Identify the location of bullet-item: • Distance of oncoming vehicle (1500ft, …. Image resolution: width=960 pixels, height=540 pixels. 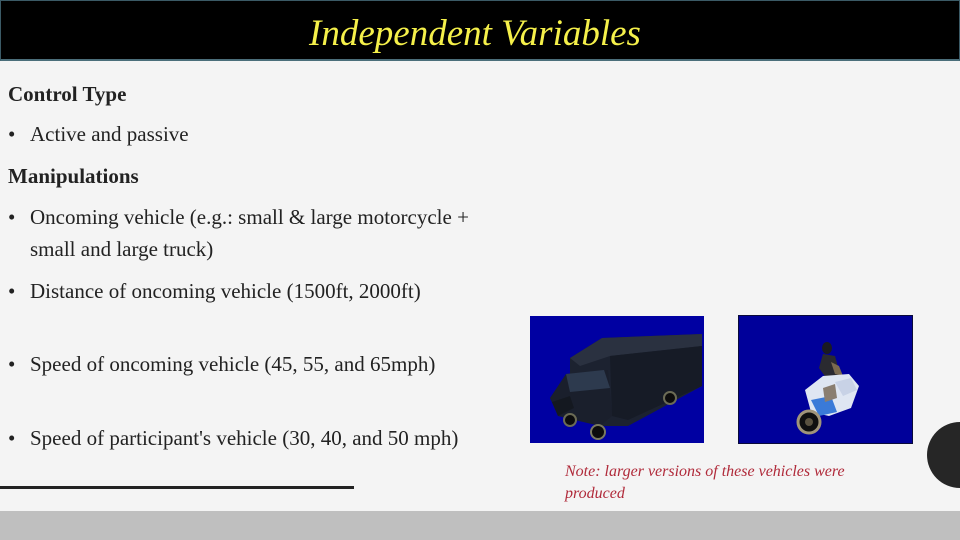
(239, 291).